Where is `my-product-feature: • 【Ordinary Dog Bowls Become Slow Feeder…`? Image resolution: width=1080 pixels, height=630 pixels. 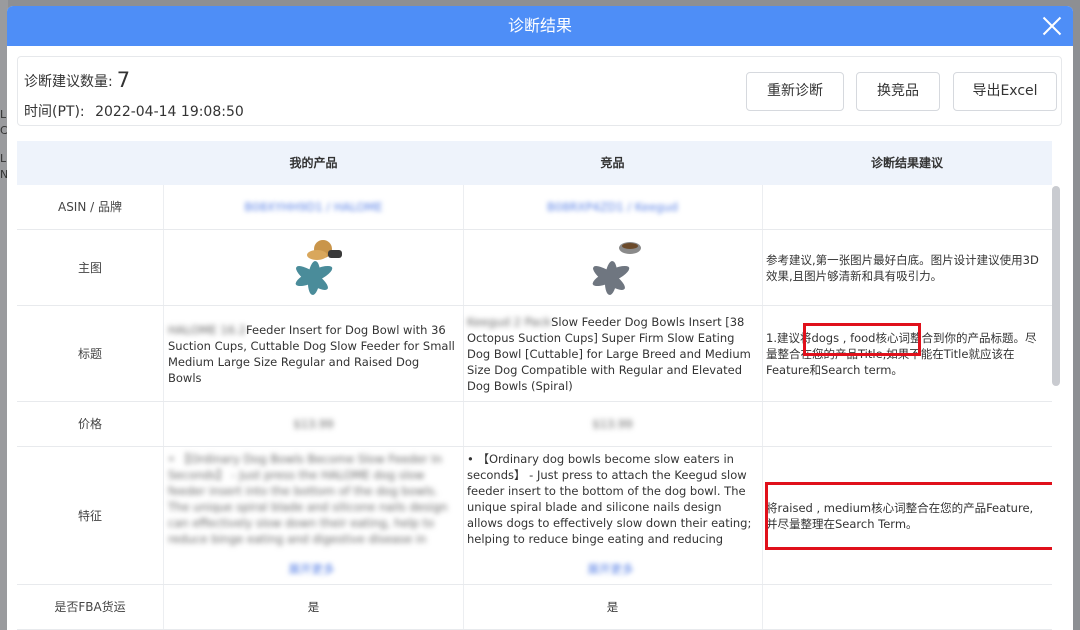
my-product-feature: • 【Ordinary Dog Bowls Become Slow Feeder… is located at coordinates (311, 515).